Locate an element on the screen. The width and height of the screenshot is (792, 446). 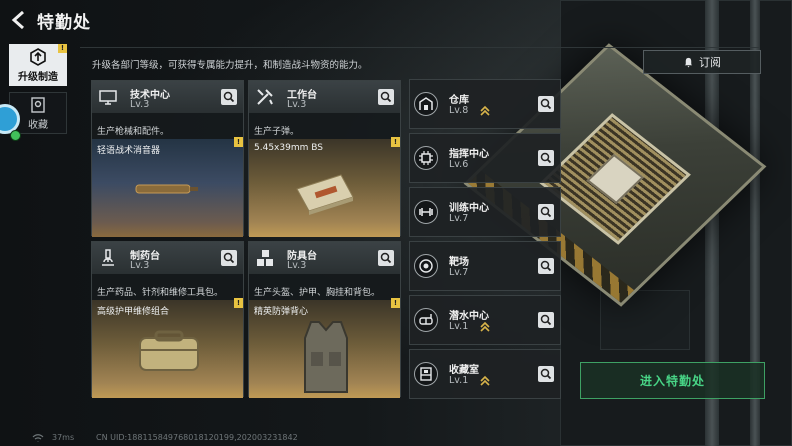
craft-slot: 轻语战术消音器 is located at coordinates (167, 188).